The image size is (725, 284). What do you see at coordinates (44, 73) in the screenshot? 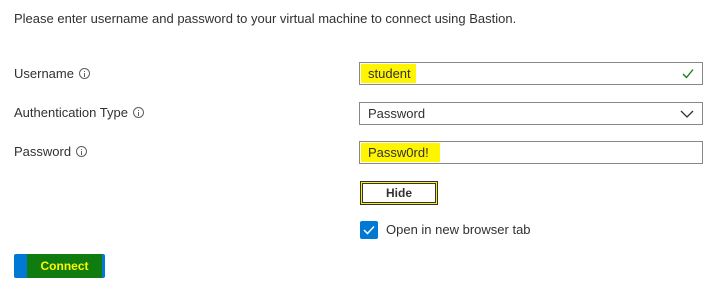
I see `username-label: Username` at bounding box center [44, 73].